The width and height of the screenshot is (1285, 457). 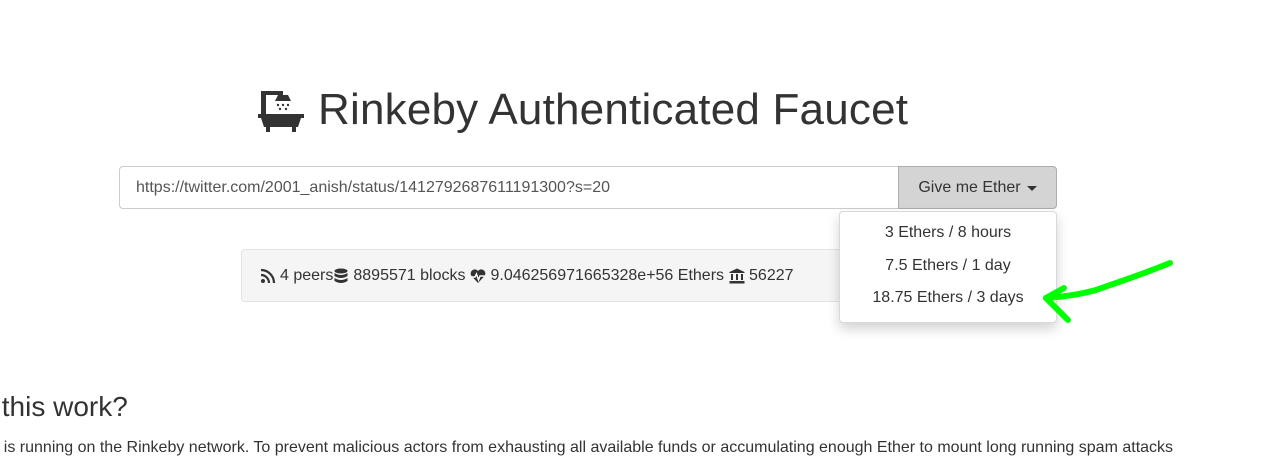 What do you see at coordinates (341, 275) in the screenshot?
I see `database-icon` at bounding box center [341, 275].